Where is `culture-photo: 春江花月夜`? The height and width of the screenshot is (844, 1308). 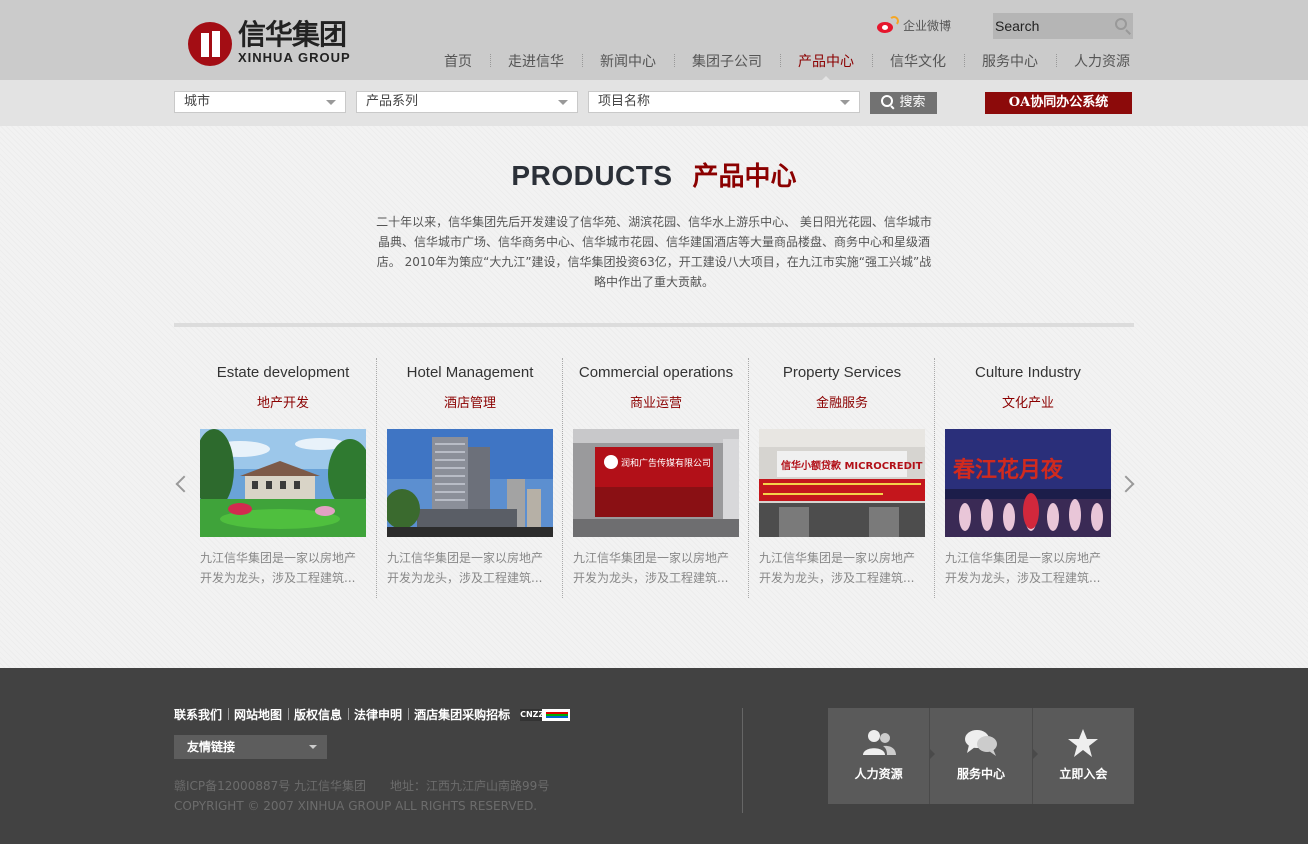 culture-photo: 春江花月夜 is located at coordinates (1028, 483).